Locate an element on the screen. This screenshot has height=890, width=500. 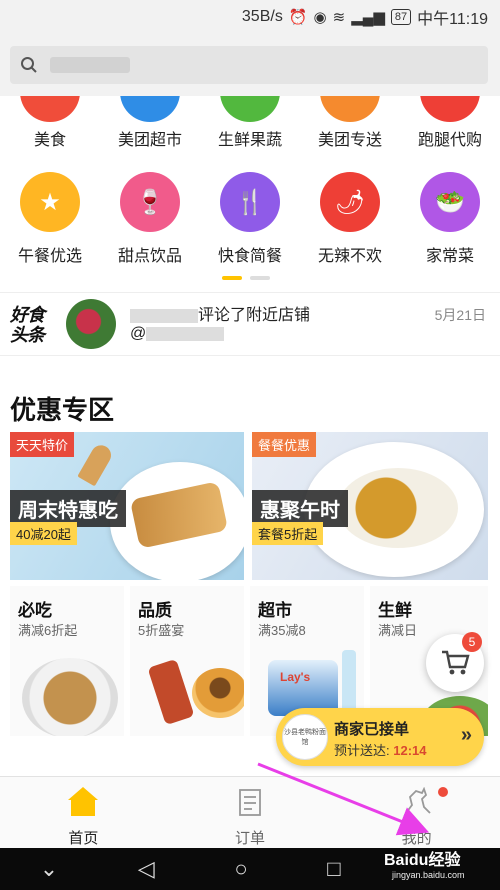
category-lunch: ★ 午餐优选 is located at coordinates (50, 219).